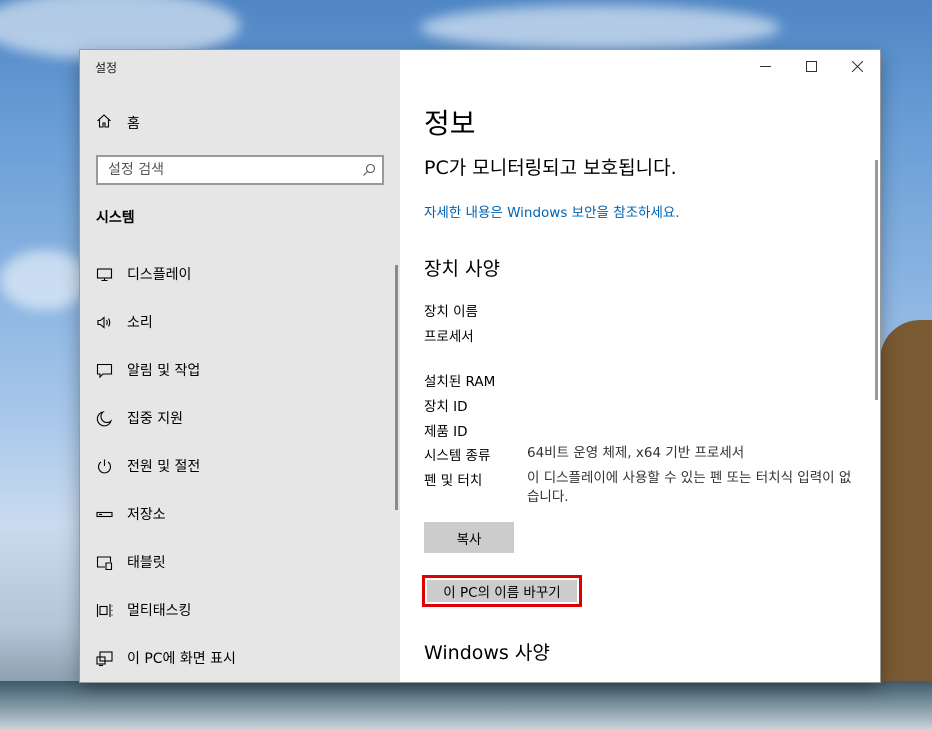 This screenshot has height=729, width=932. Describe the element at coordinates (636, 453) in the screenshot. I see `spec-value-system-type: 64비트 운영 체제, x64 기반 프로세서` at that location.